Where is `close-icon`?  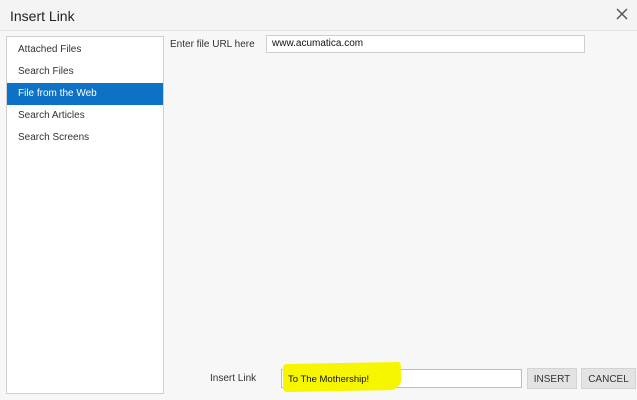
close-icon is located at coordinates (622, 14).